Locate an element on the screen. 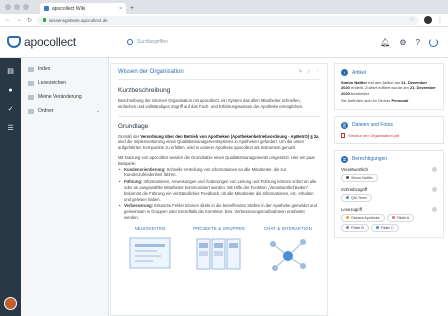  permission-row: Verantwortlich is located at coordinates (389, 169).